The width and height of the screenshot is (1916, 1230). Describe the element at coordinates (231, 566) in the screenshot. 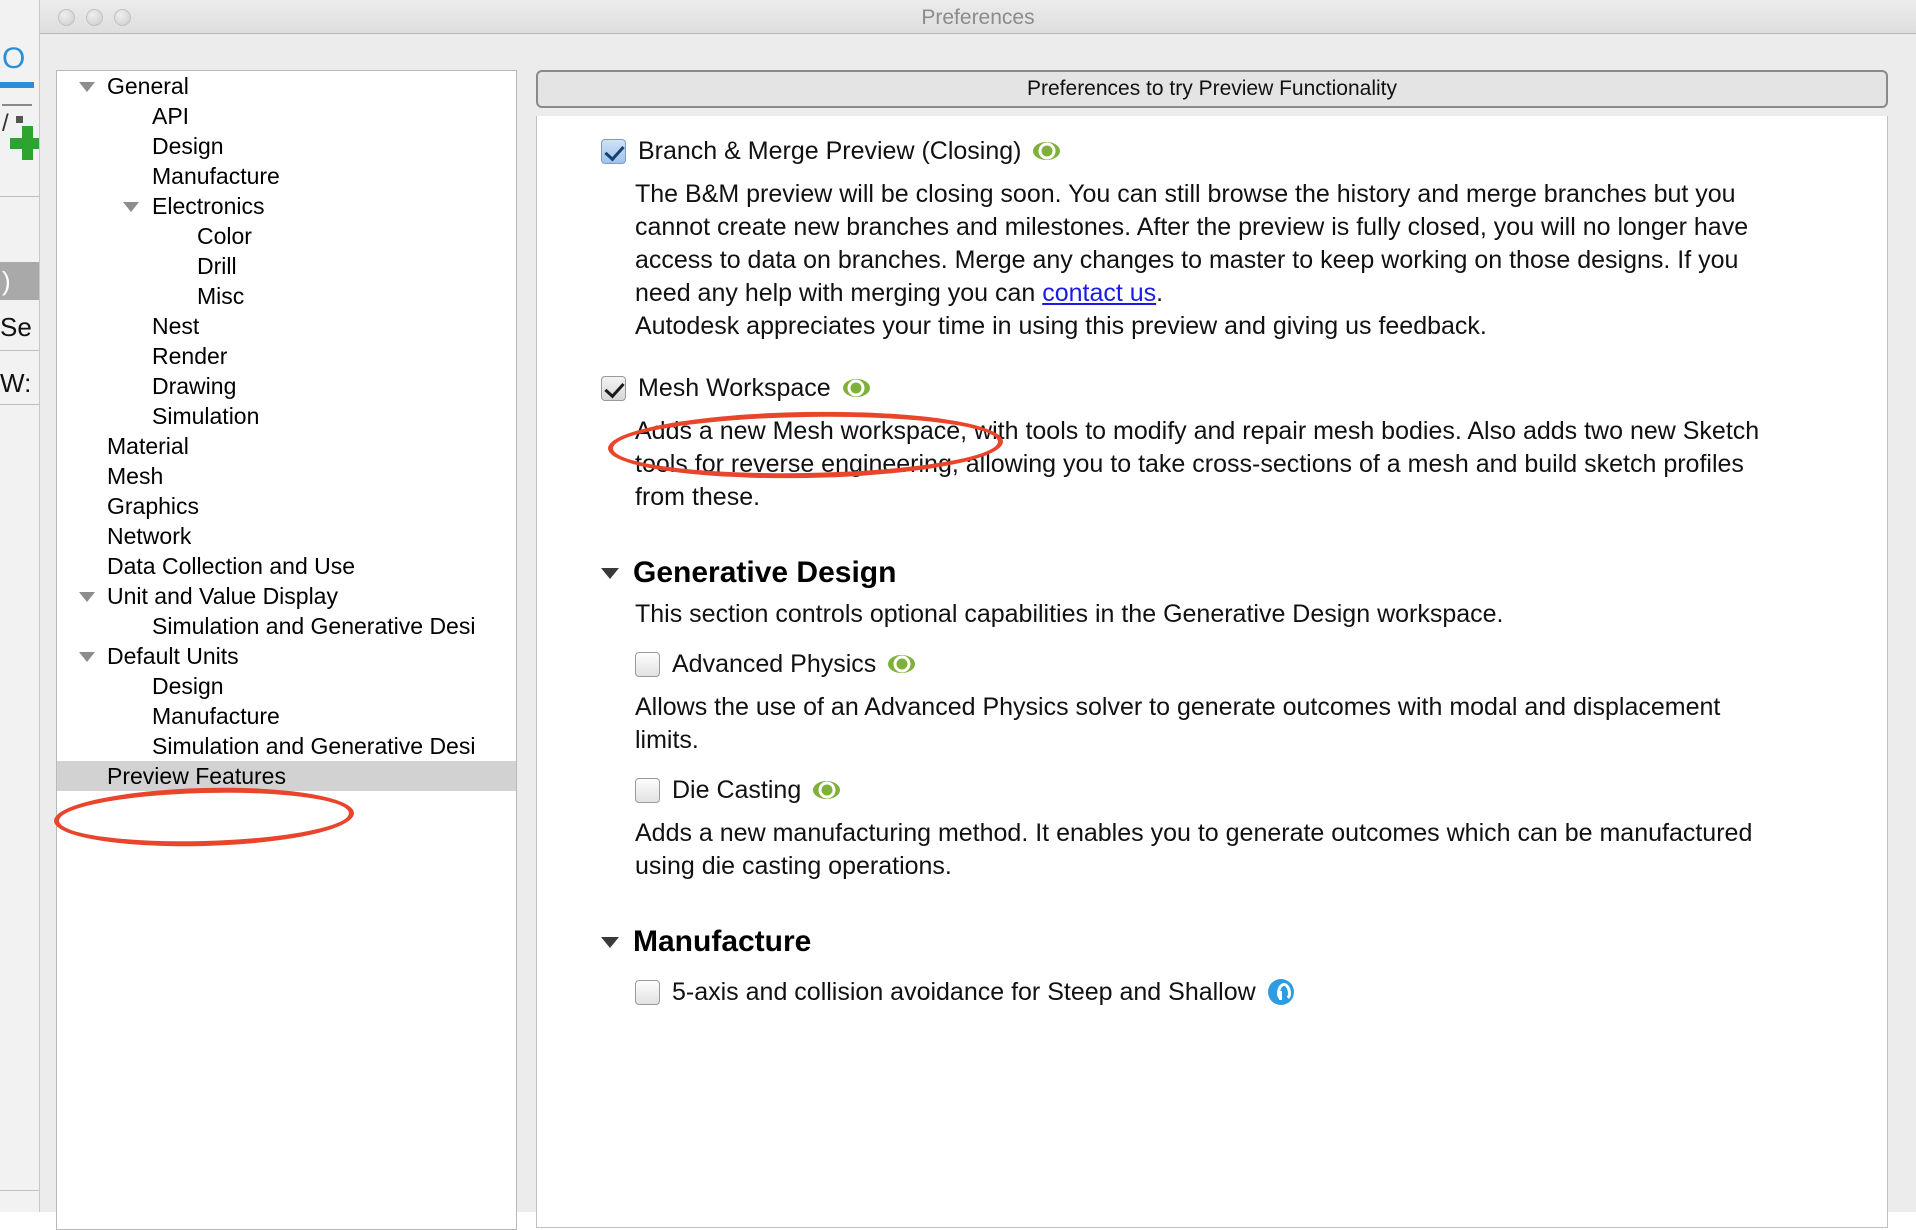

I see `sidebar-item-label: Data Collection and Use` at that location.